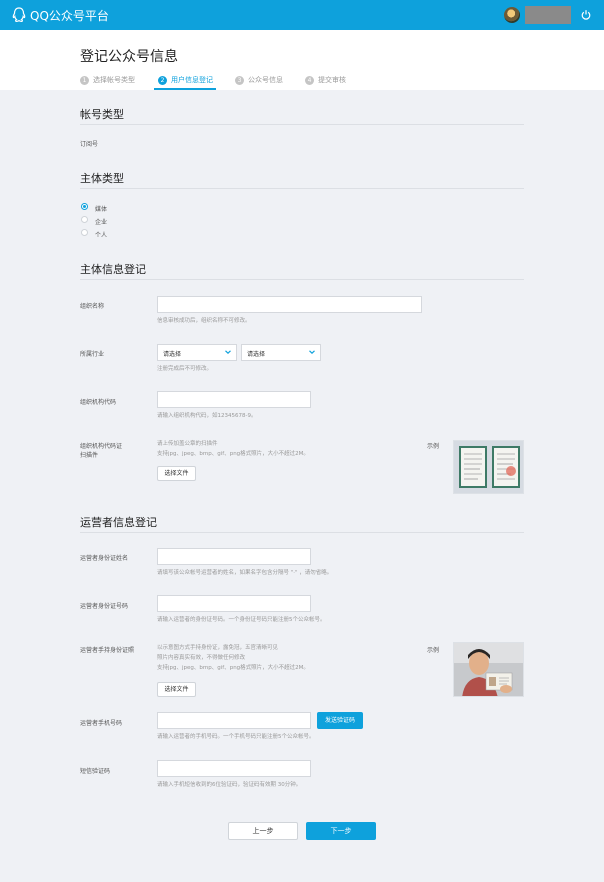  What do you see at coordinates (89, 455) in the screenshot?
I see `org-scan-label-2: 扫描件` at bounding box center [89, 455].